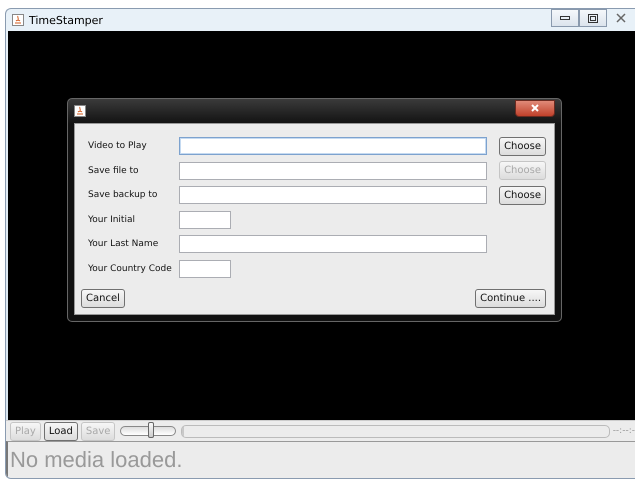 The image size is (635, 483). Describe the element at coordinates (130, 269) in the screenshot. I see `field-label: Your Country Code` at that location.